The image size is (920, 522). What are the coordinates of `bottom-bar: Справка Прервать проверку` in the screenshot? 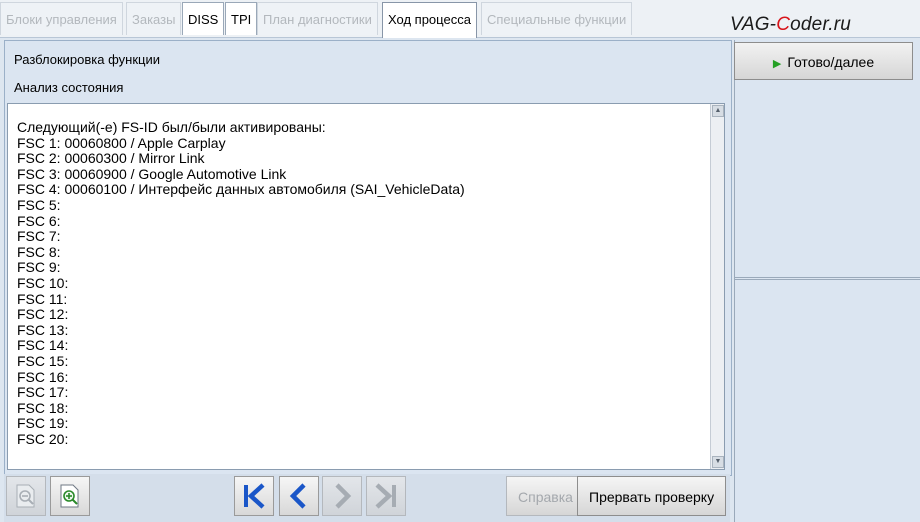 It's located at (367, 498).